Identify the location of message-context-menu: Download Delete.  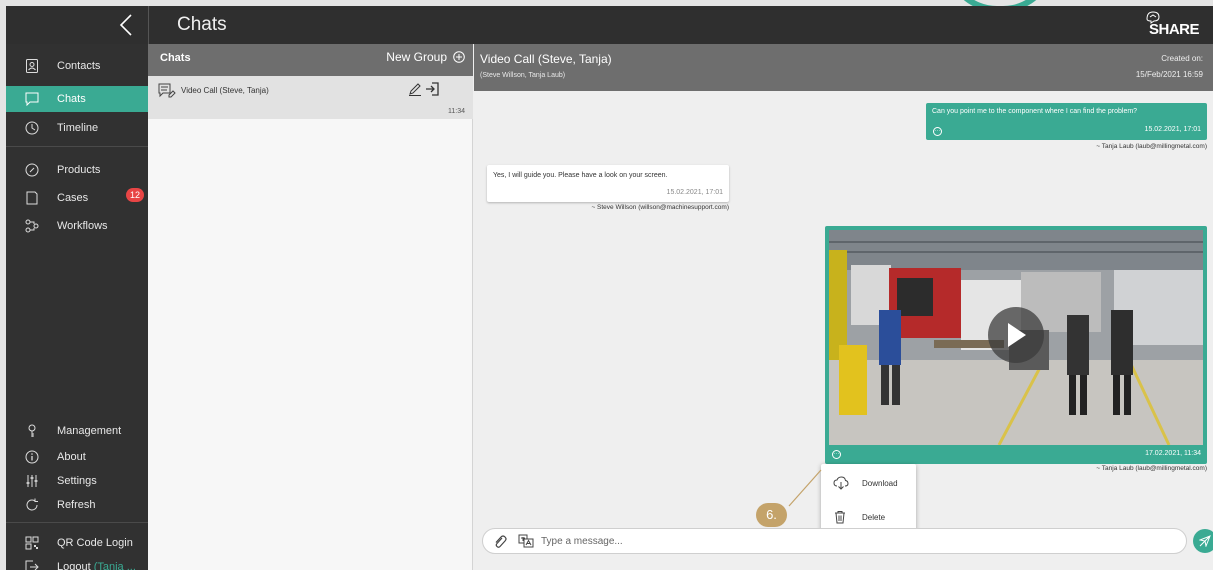
(868, 500).